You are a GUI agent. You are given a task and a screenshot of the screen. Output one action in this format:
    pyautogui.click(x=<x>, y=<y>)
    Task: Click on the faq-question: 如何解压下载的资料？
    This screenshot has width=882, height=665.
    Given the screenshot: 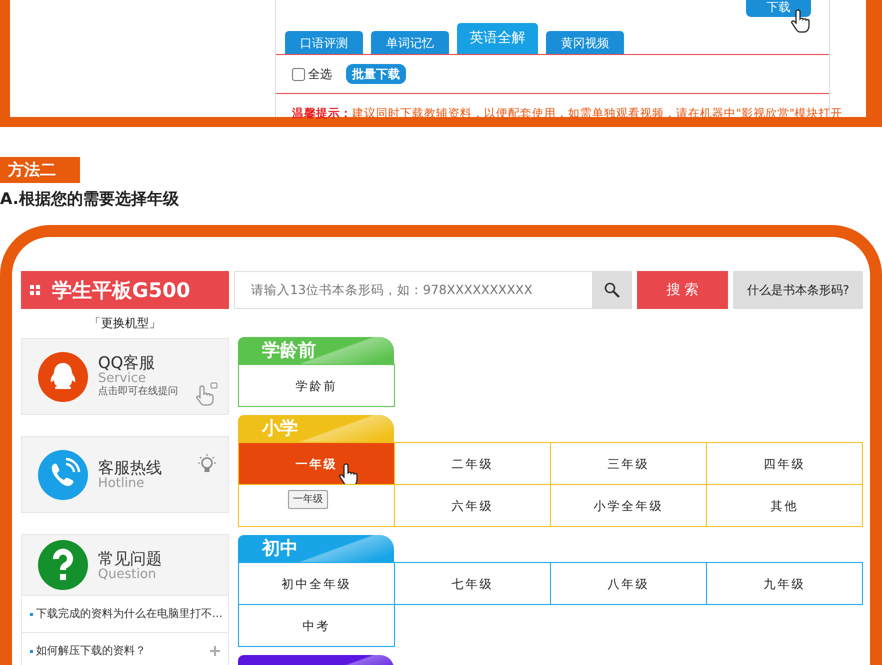 What is the action you would take?
    pyautogui.click(x=91, y=651)
    